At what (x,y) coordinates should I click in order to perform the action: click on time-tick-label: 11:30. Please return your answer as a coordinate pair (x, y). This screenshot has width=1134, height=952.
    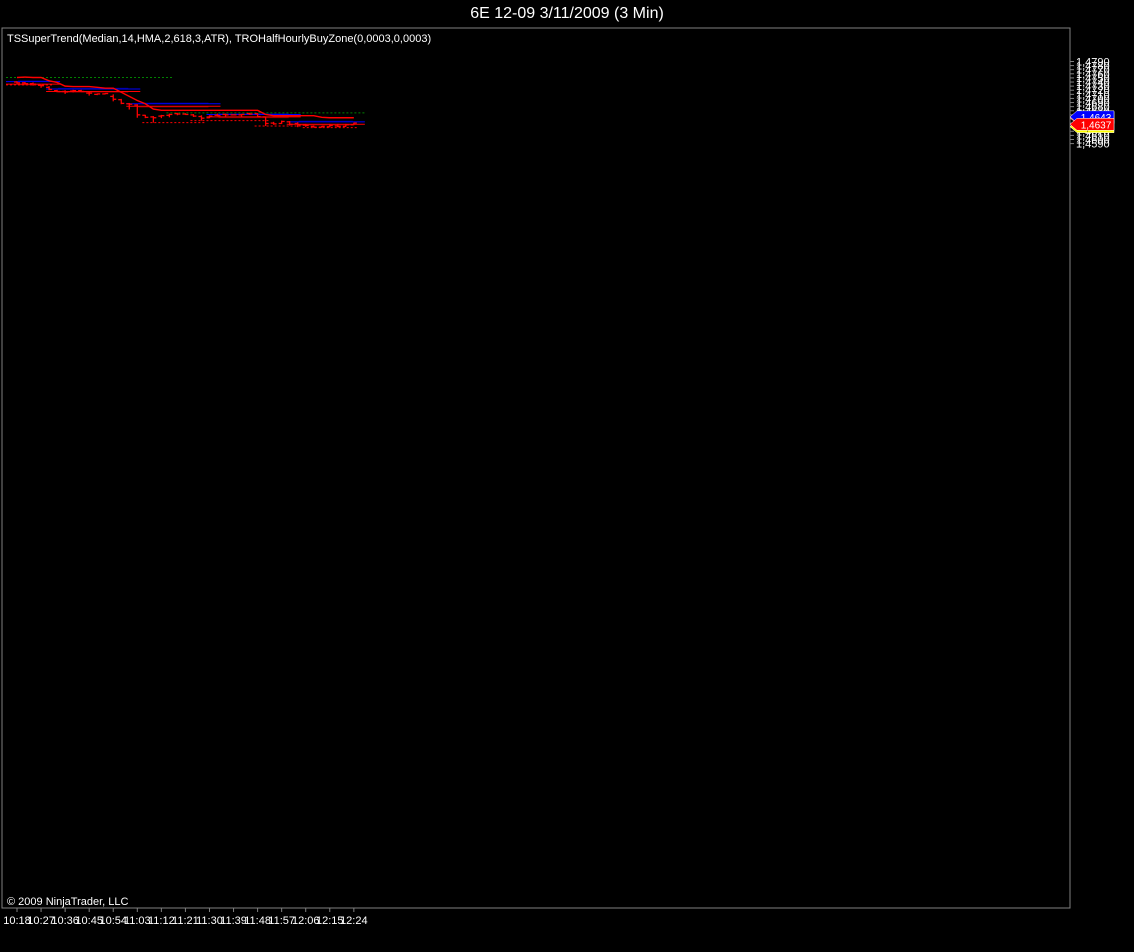
    Looking at the image, I should click on (209, 921).